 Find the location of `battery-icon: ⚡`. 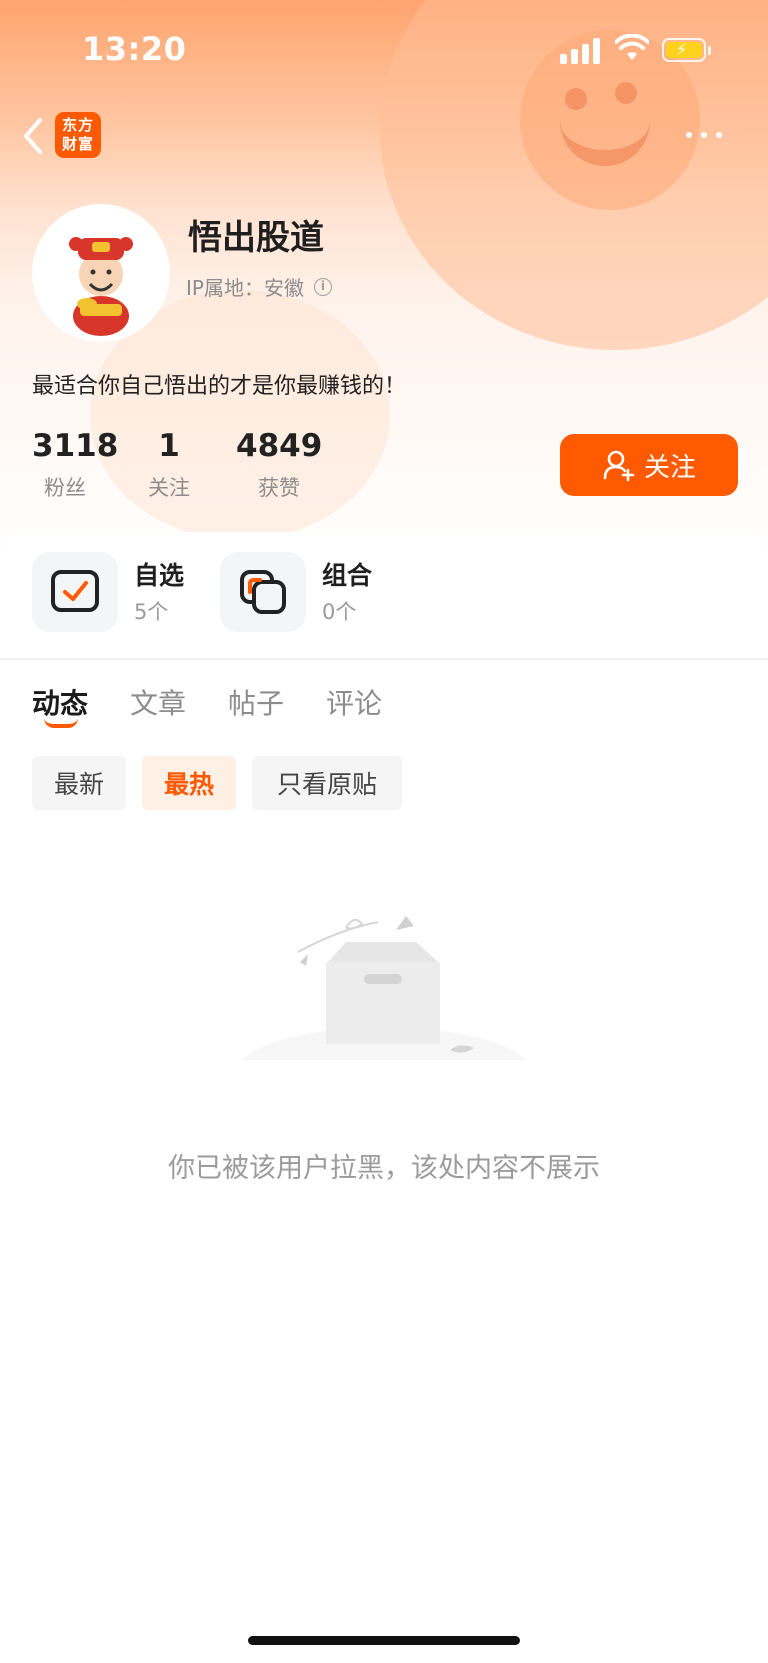

battery-icon: ⚡ is located at coordinates (684, 50).